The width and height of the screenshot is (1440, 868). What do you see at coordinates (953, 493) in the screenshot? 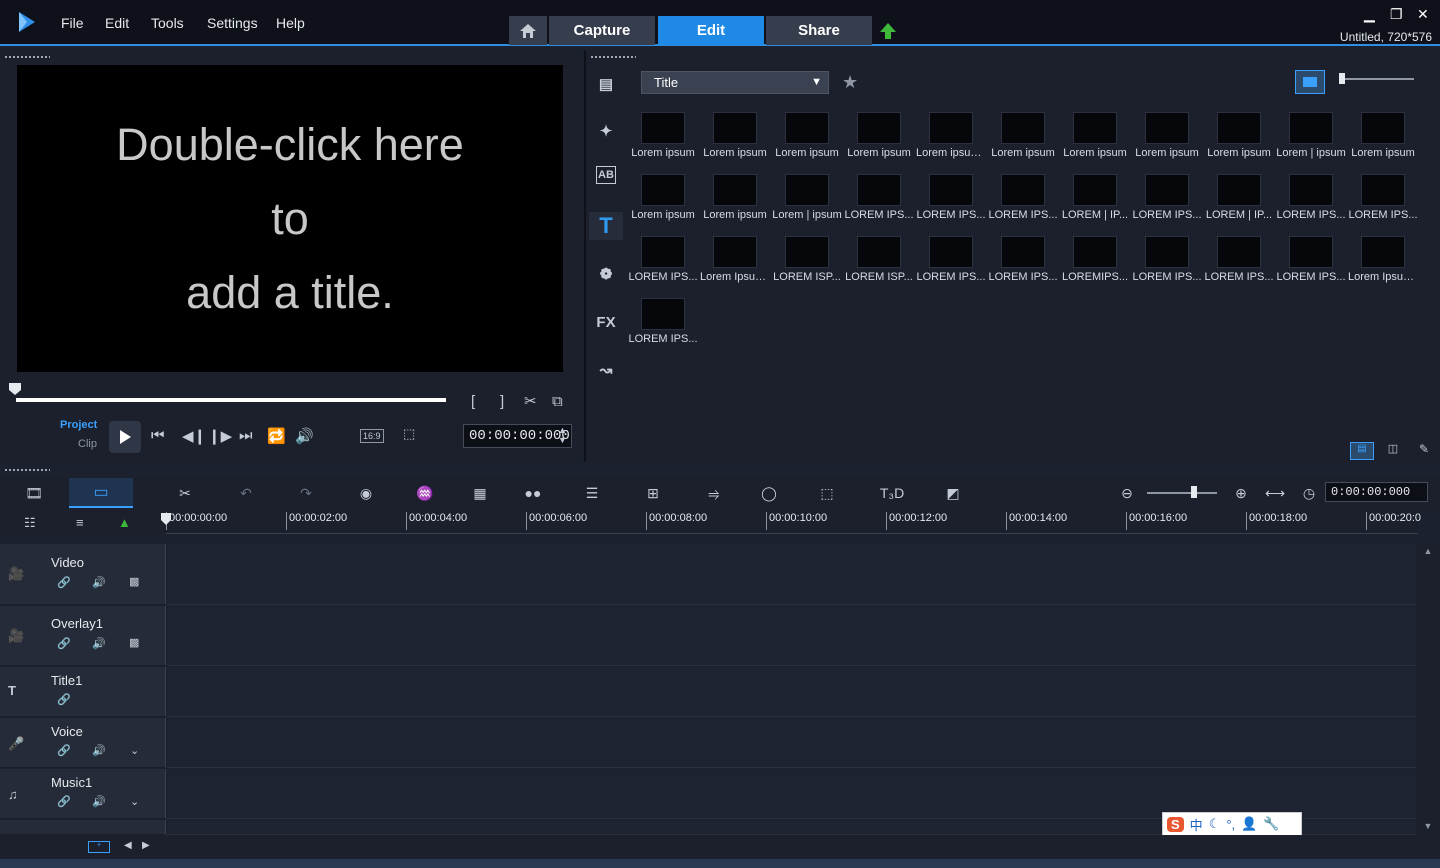
I see `split-screen-icon: ◩` at bounding box center [953, 493].